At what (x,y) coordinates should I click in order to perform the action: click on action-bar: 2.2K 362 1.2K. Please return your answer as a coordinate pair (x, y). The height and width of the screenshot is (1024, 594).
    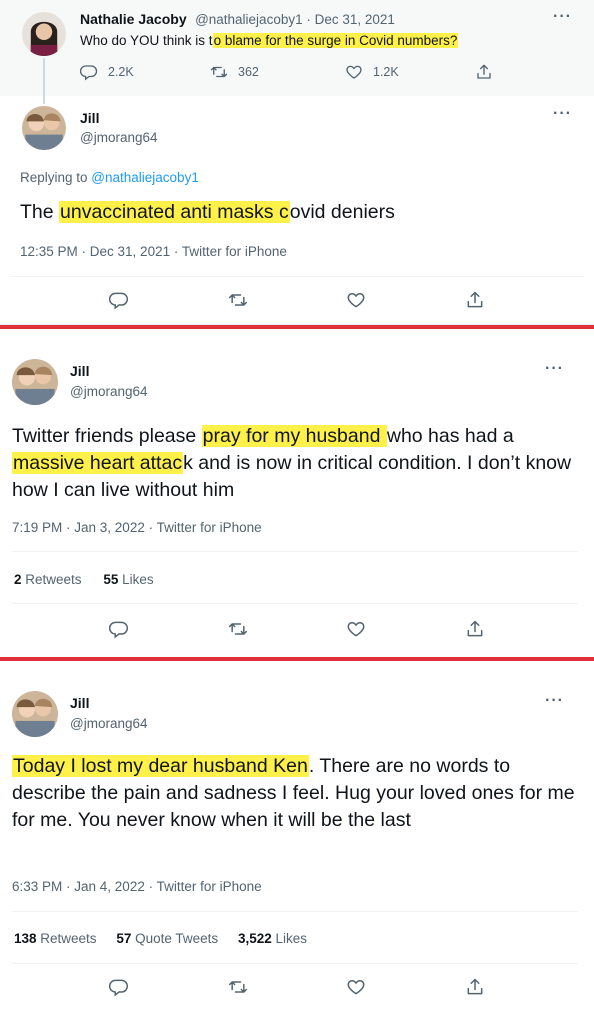
    Looking at the image, I should click on (286, 72).